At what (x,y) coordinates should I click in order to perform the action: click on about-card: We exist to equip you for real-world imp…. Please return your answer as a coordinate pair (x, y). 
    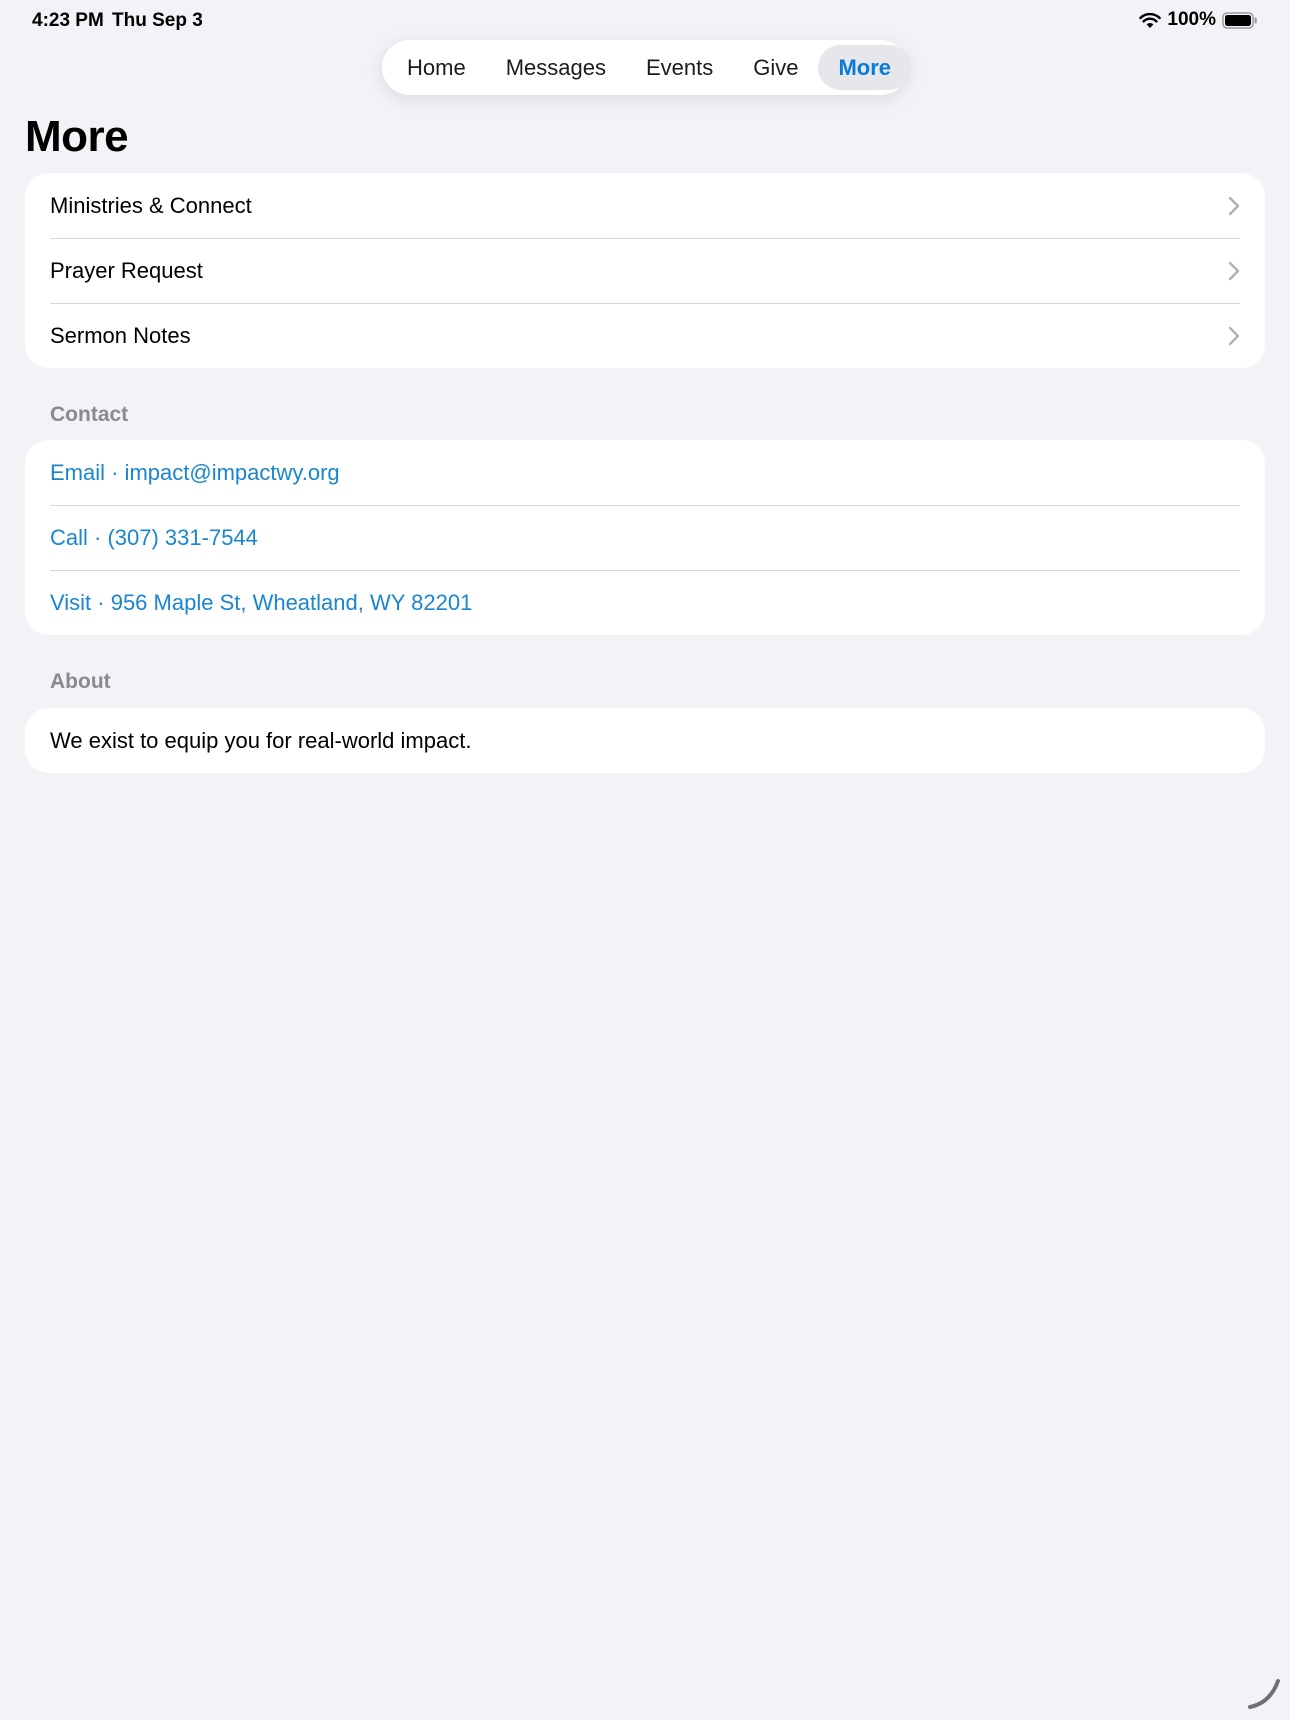
    Looking at the image, I should click on (645, 740).